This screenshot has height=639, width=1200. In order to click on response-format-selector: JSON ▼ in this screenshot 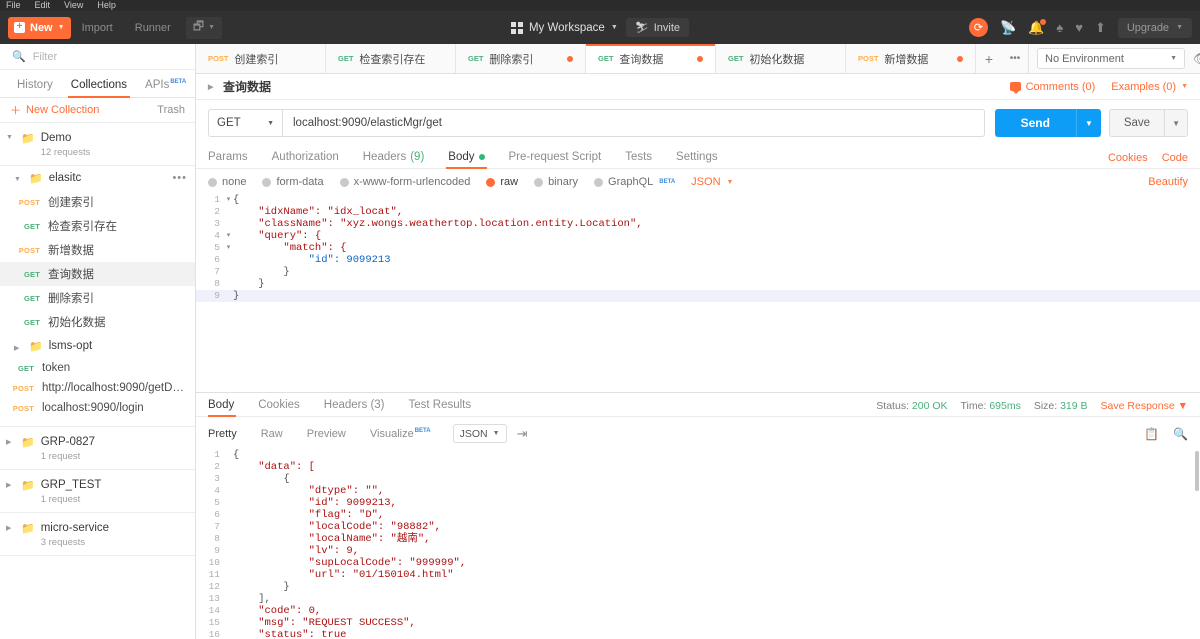, I will do `click(479, 433)`.